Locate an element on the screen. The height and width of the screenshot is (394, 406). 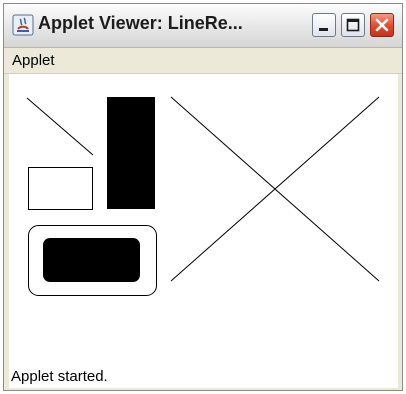
minimize-icon is located at coordinates (323, 29).